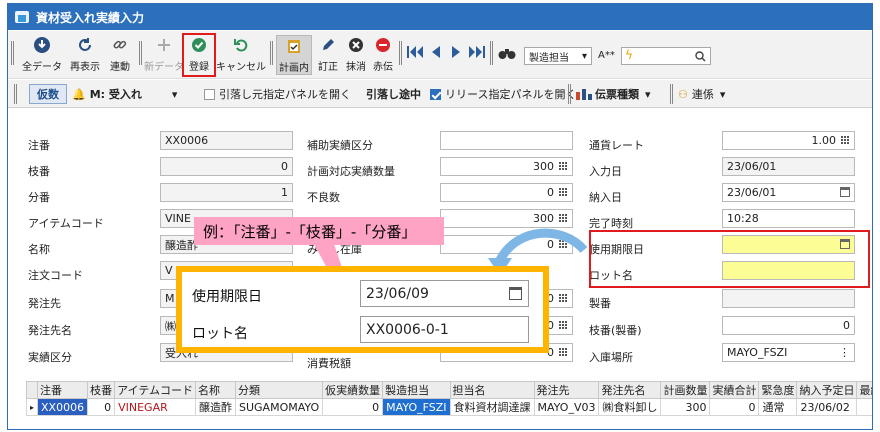  I want to click on table-cell: MAYO_FSZI, so click(416, 407).